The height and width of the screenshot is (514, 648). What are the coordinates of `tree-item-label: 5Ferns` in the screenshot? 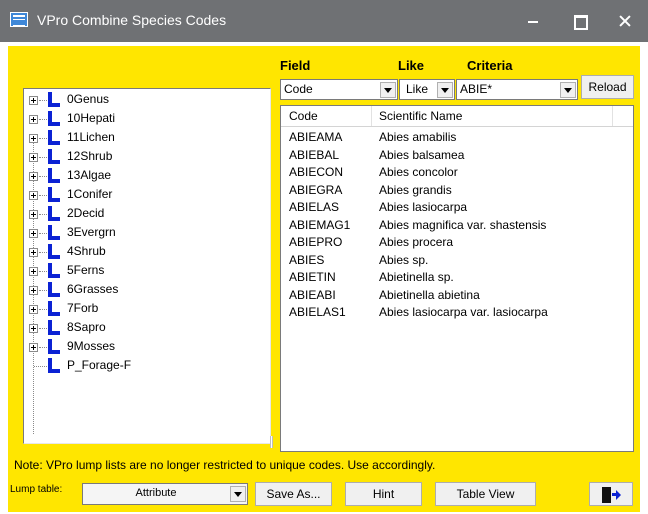 It's located at (86, 270).